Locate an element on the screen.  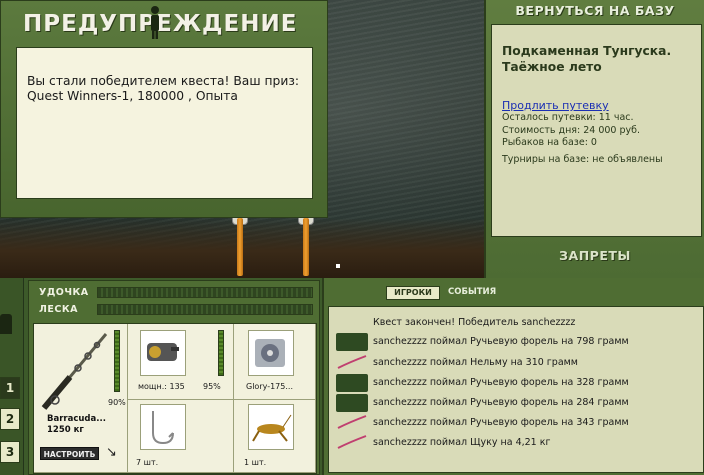
reel-icon is located at coordinates (163, 353).